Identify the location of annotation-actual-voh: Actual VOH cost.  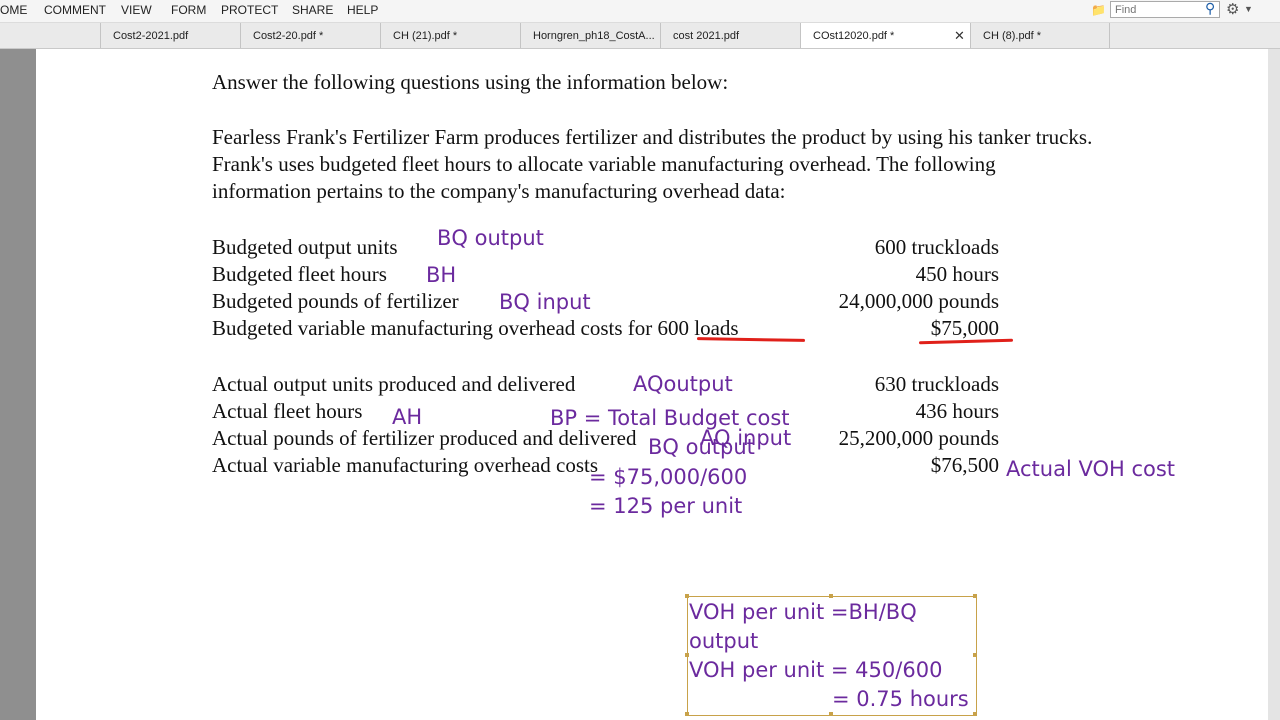
(1090, 469).